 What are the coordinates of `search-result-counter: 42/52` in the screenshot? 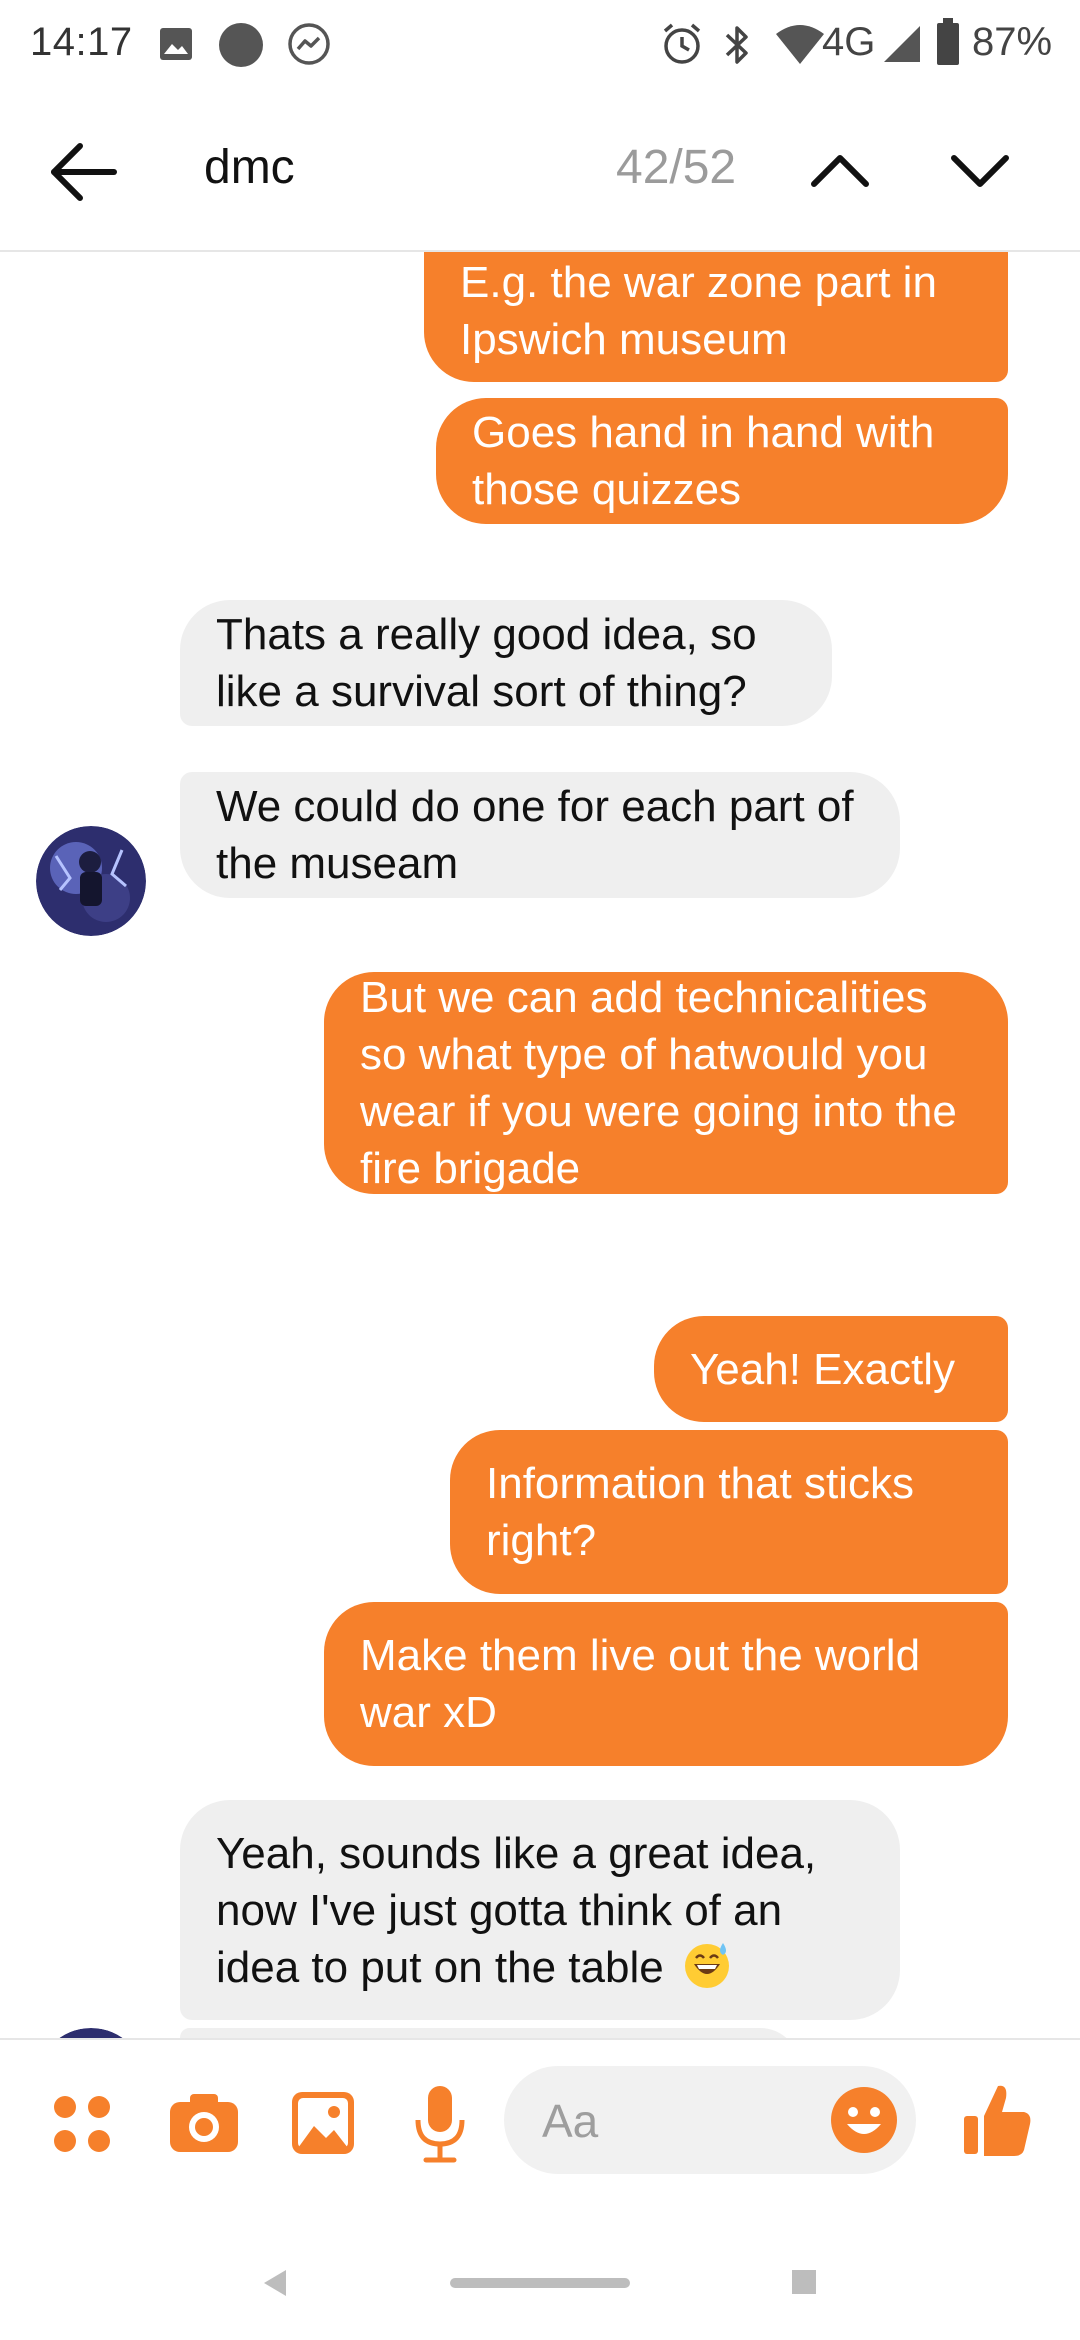 It's located at (676, 167).